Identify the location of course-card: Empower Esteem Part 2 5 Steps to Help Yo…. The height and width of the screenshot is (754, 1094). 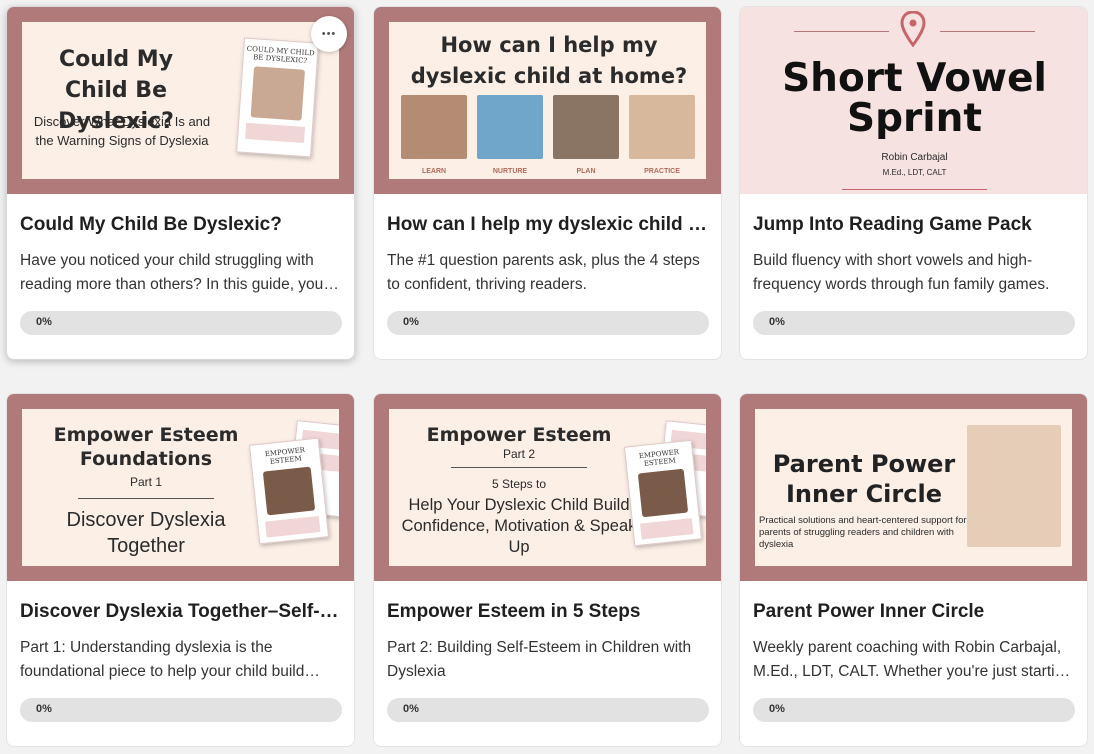
(547, 570).